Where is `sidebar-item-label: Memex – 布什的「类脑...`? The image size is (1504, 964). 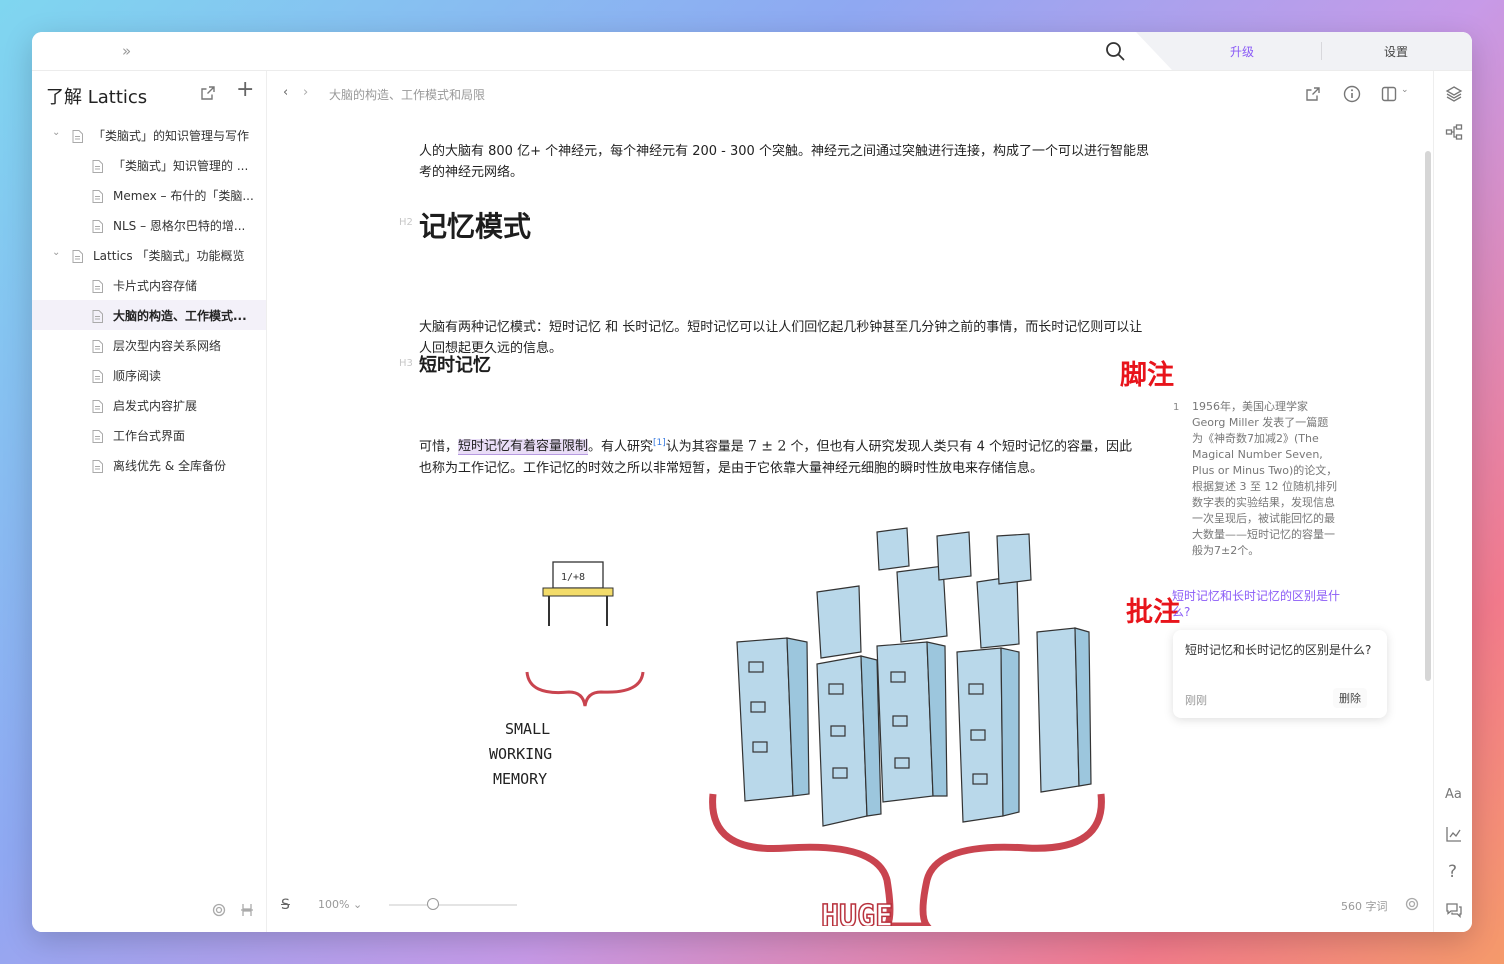
sidebar-item-label: Memex – 布什的「类脑... is located at coordinates (183, 196).